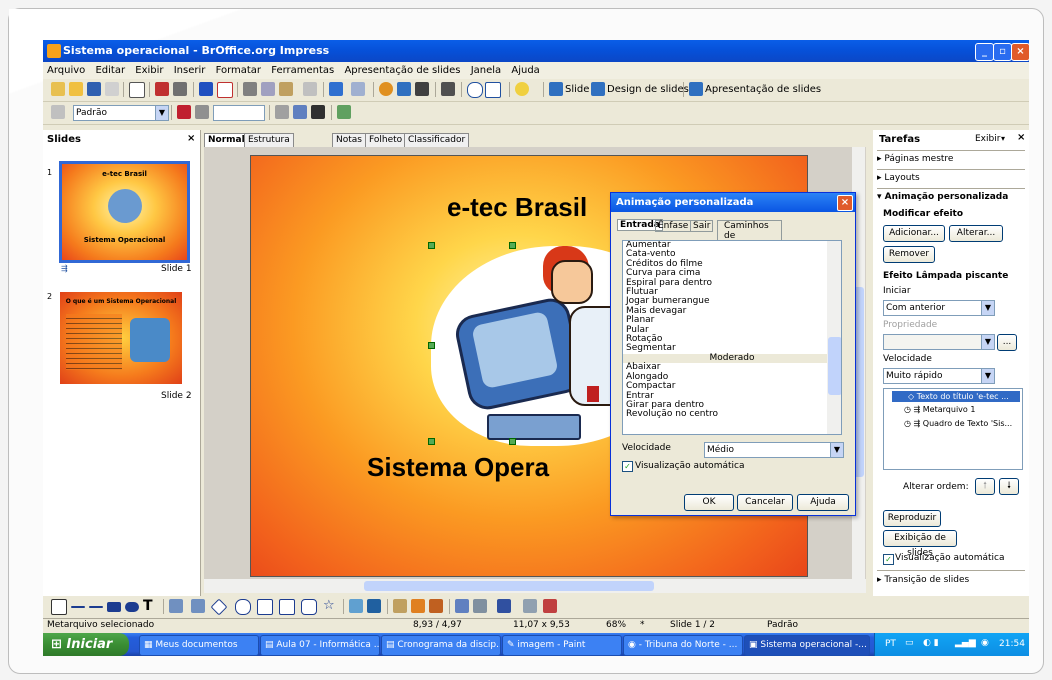 The image size is (1052, 680). What do you see at coordinates (462, 606) in the screenshot?
I see `rotate-icon` at bounding box center [462, 606].